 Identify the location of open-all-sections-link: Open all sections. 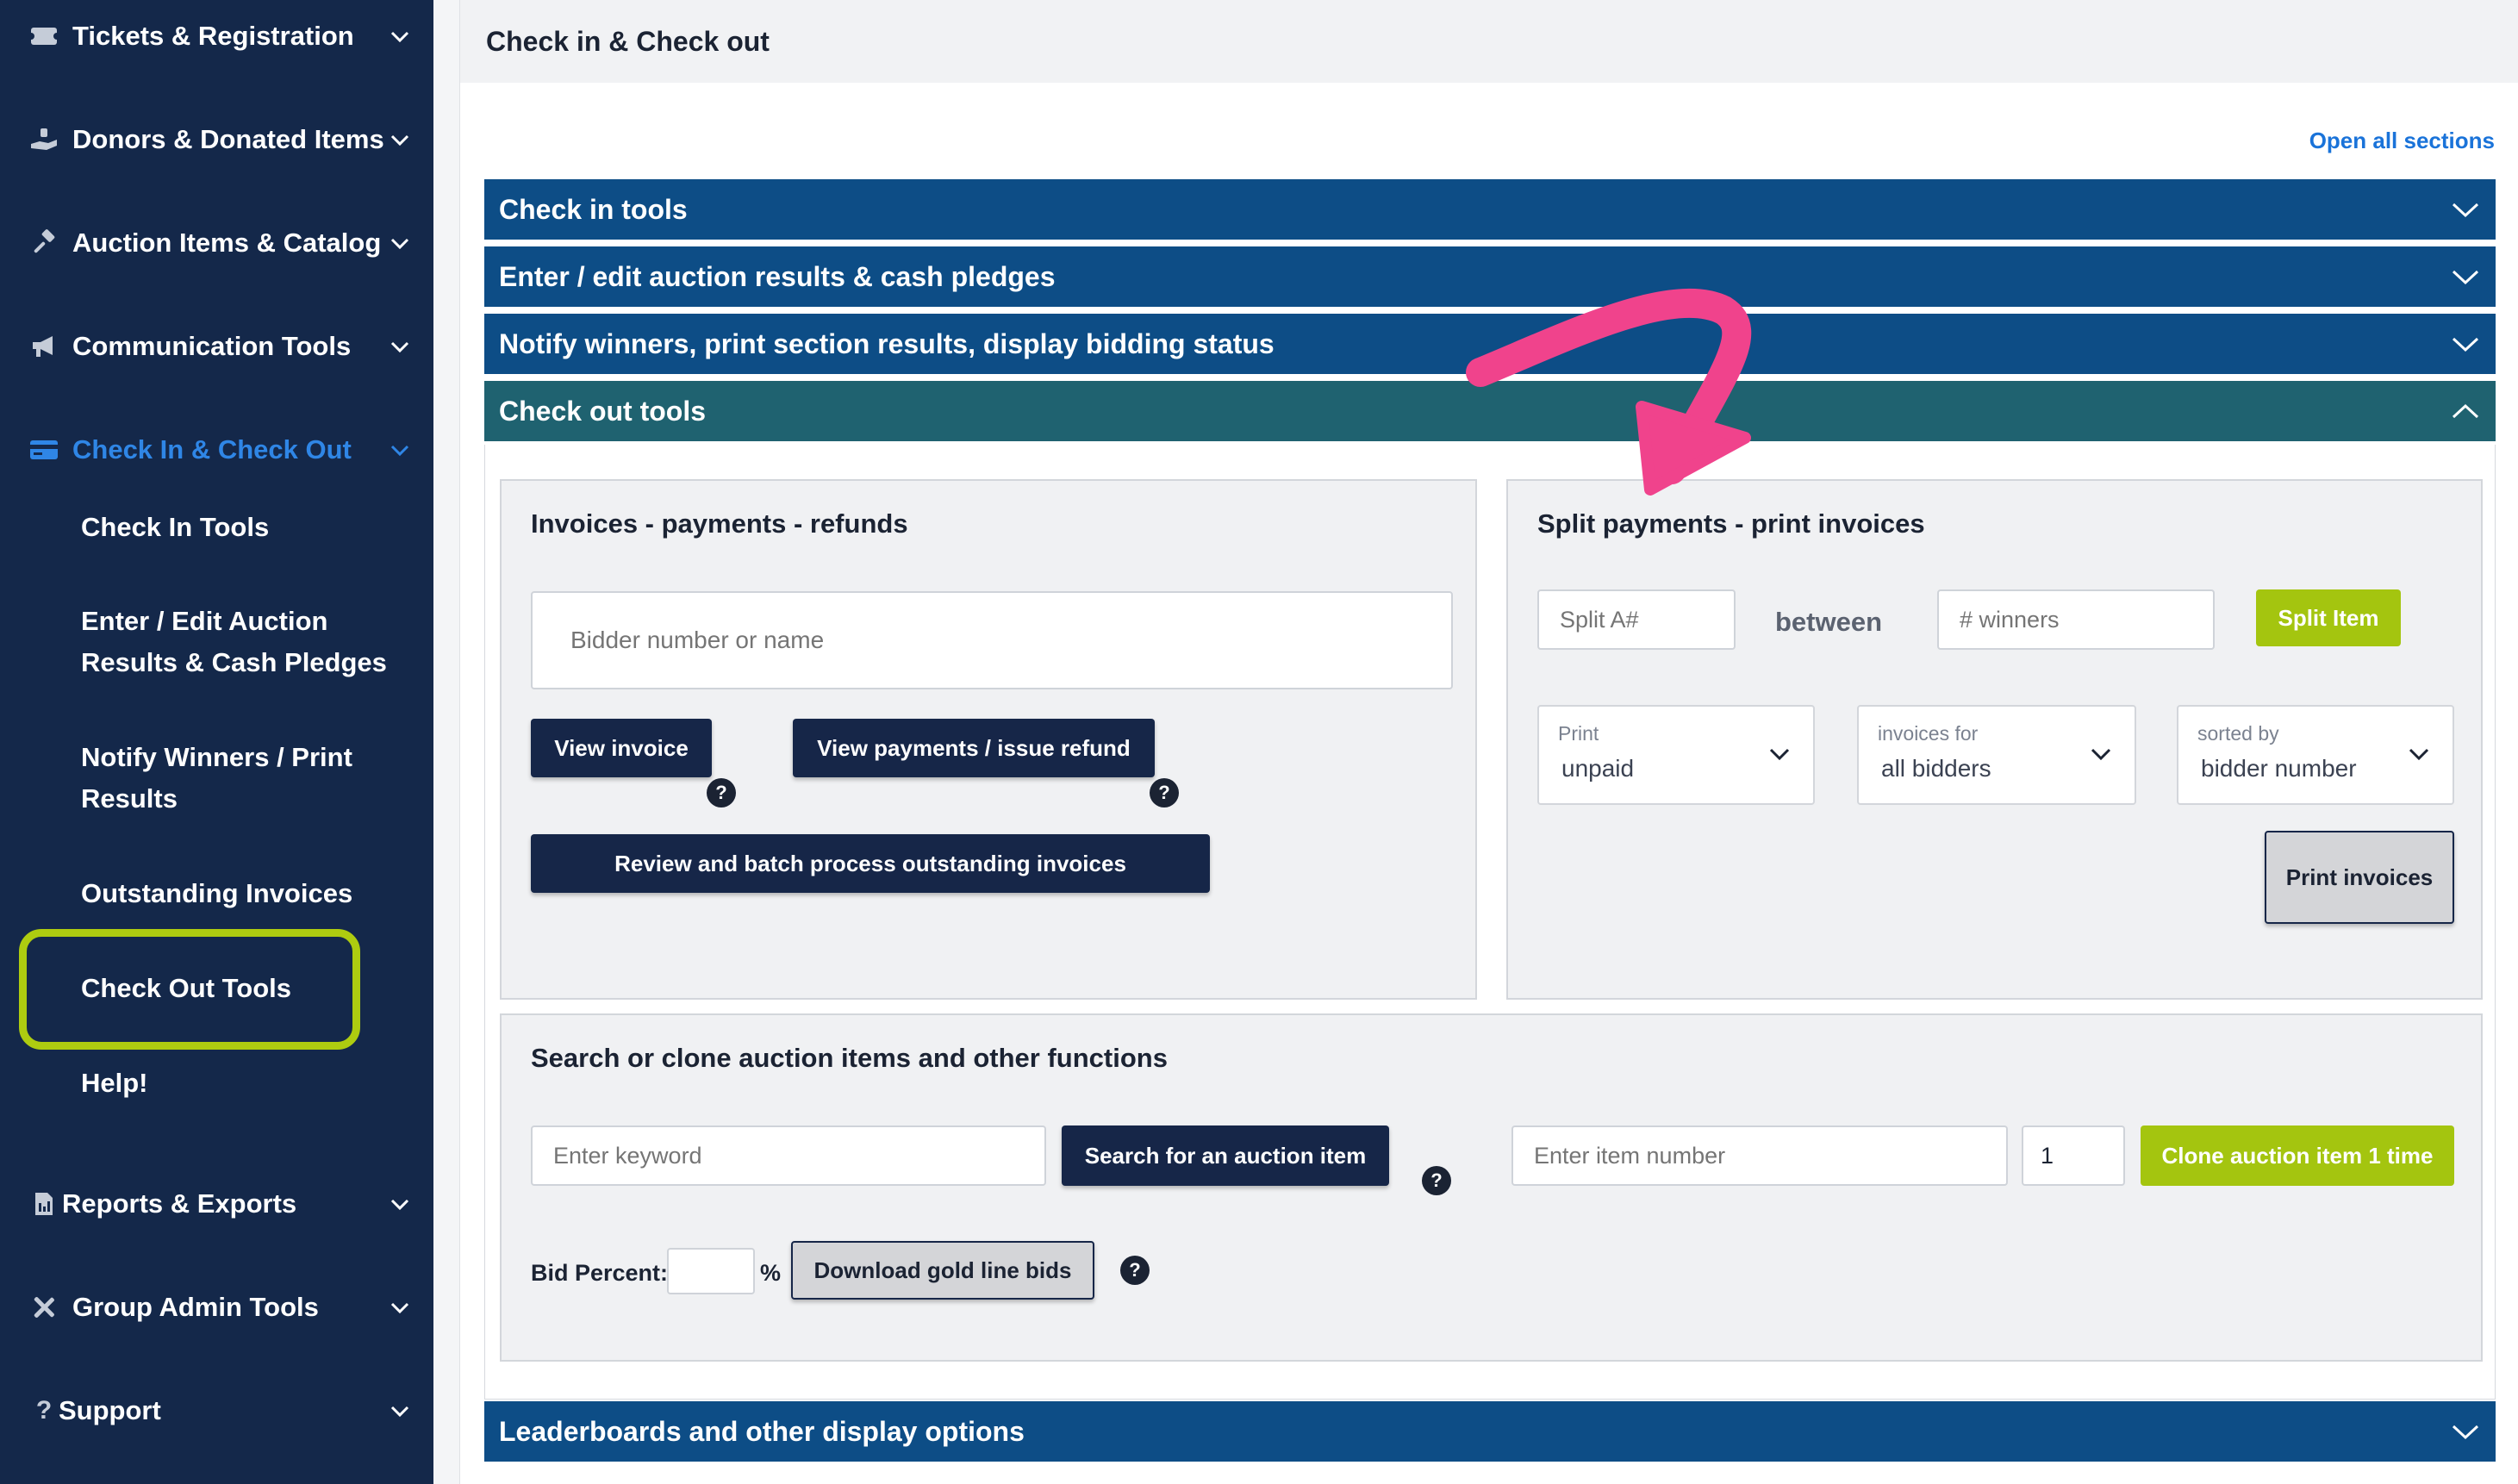
(2402, 141).